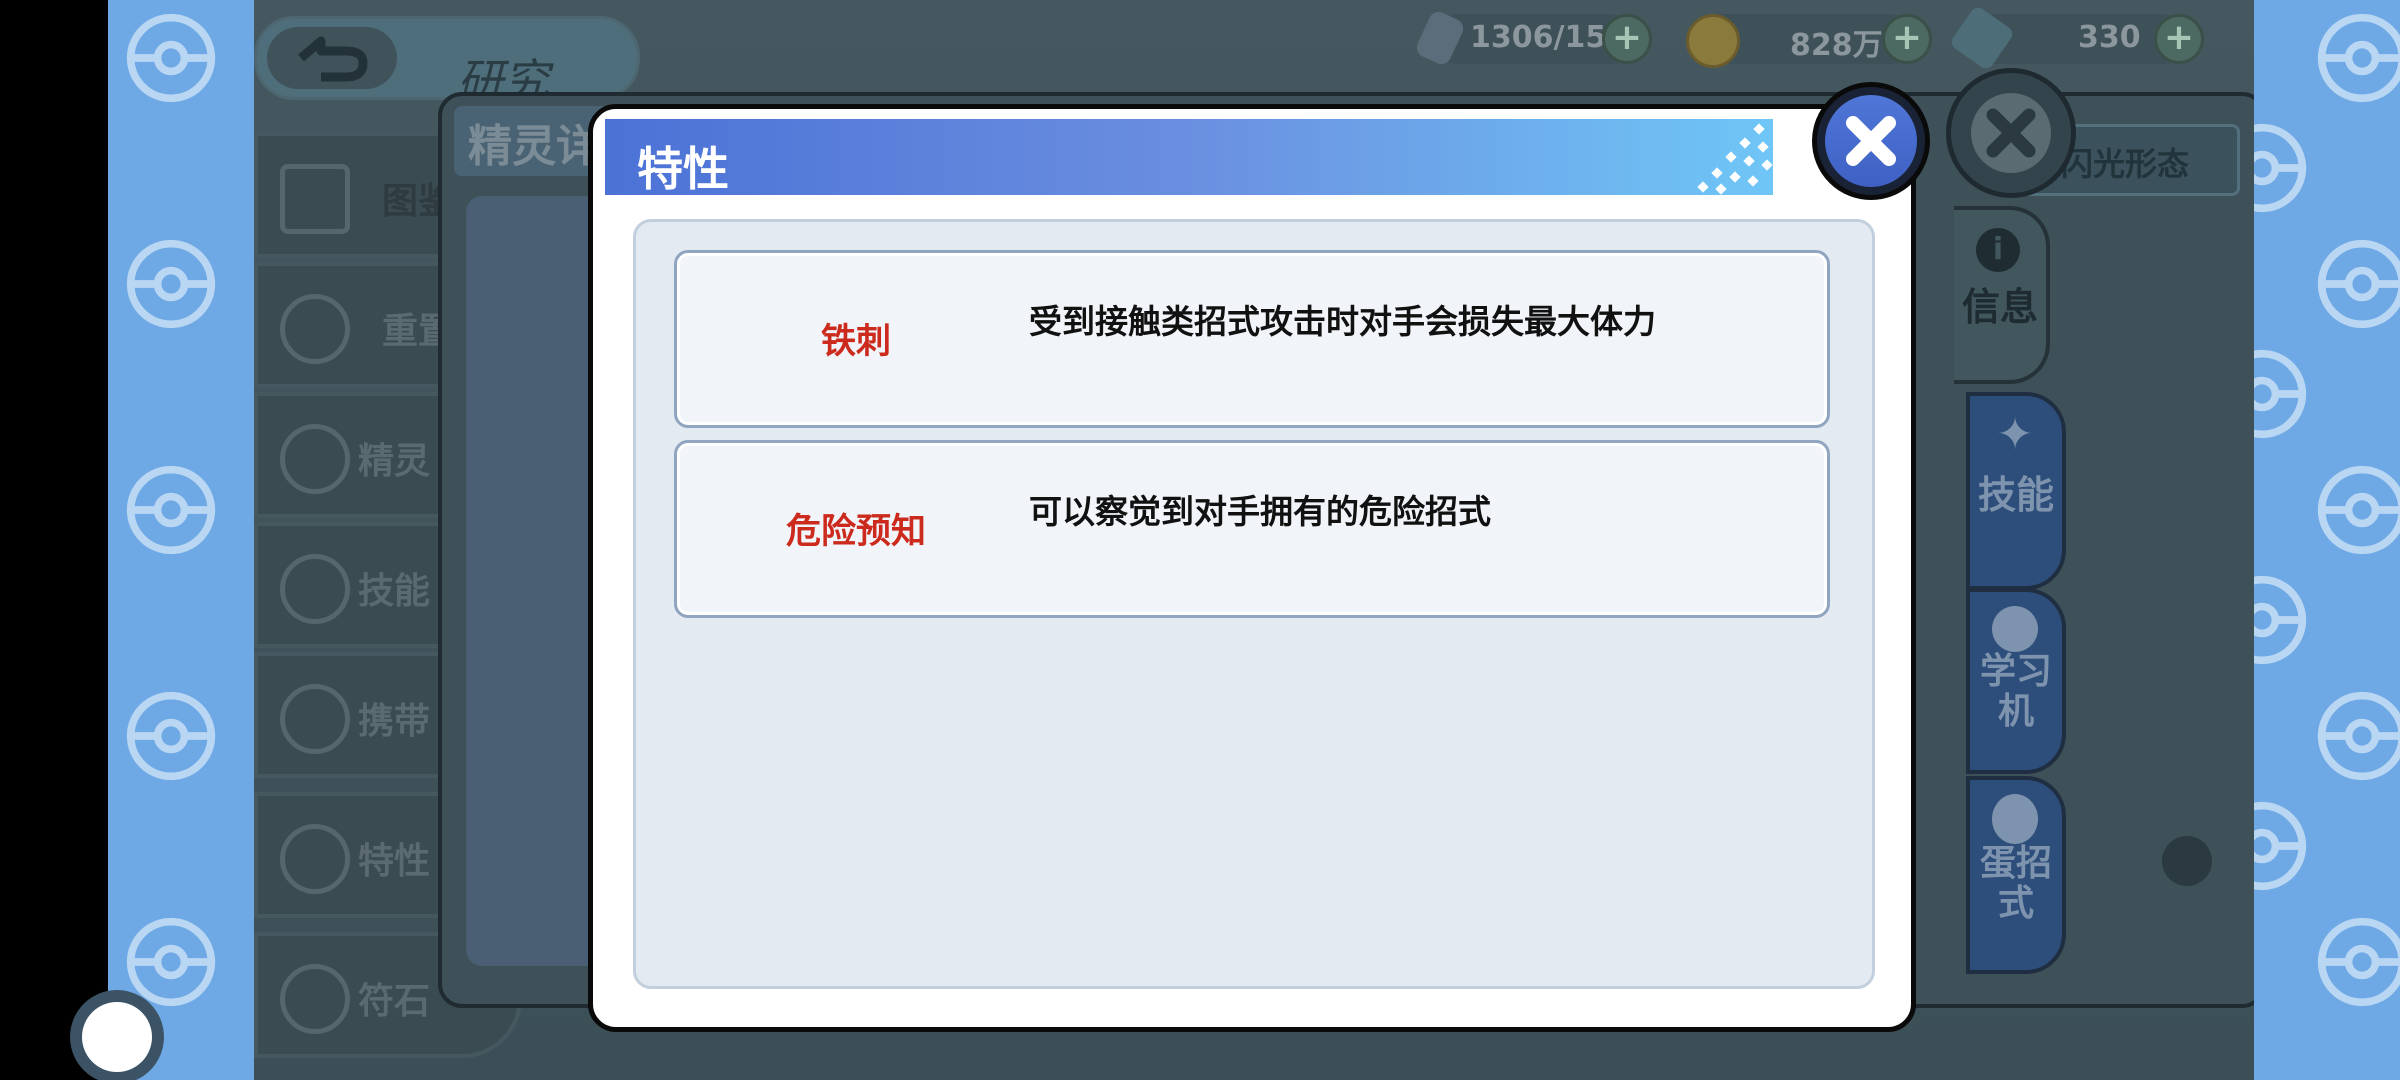  I want to click on ability-row: 危险预知 可以察觉到对手拥有的危险招式, so click(1252, 529).